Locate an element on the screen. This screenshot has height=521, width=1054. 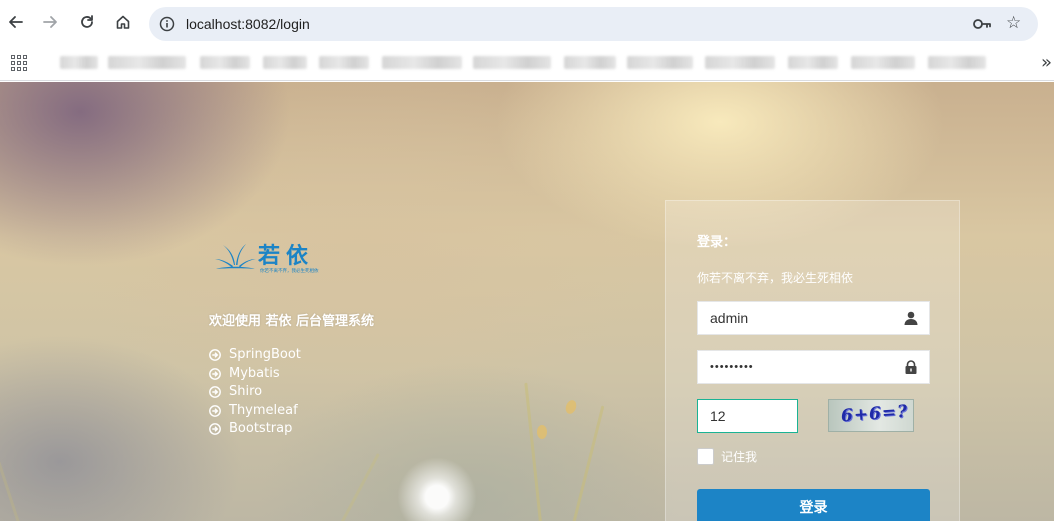
tech-item-label: Mybatis is located at coordinates (254, 373).